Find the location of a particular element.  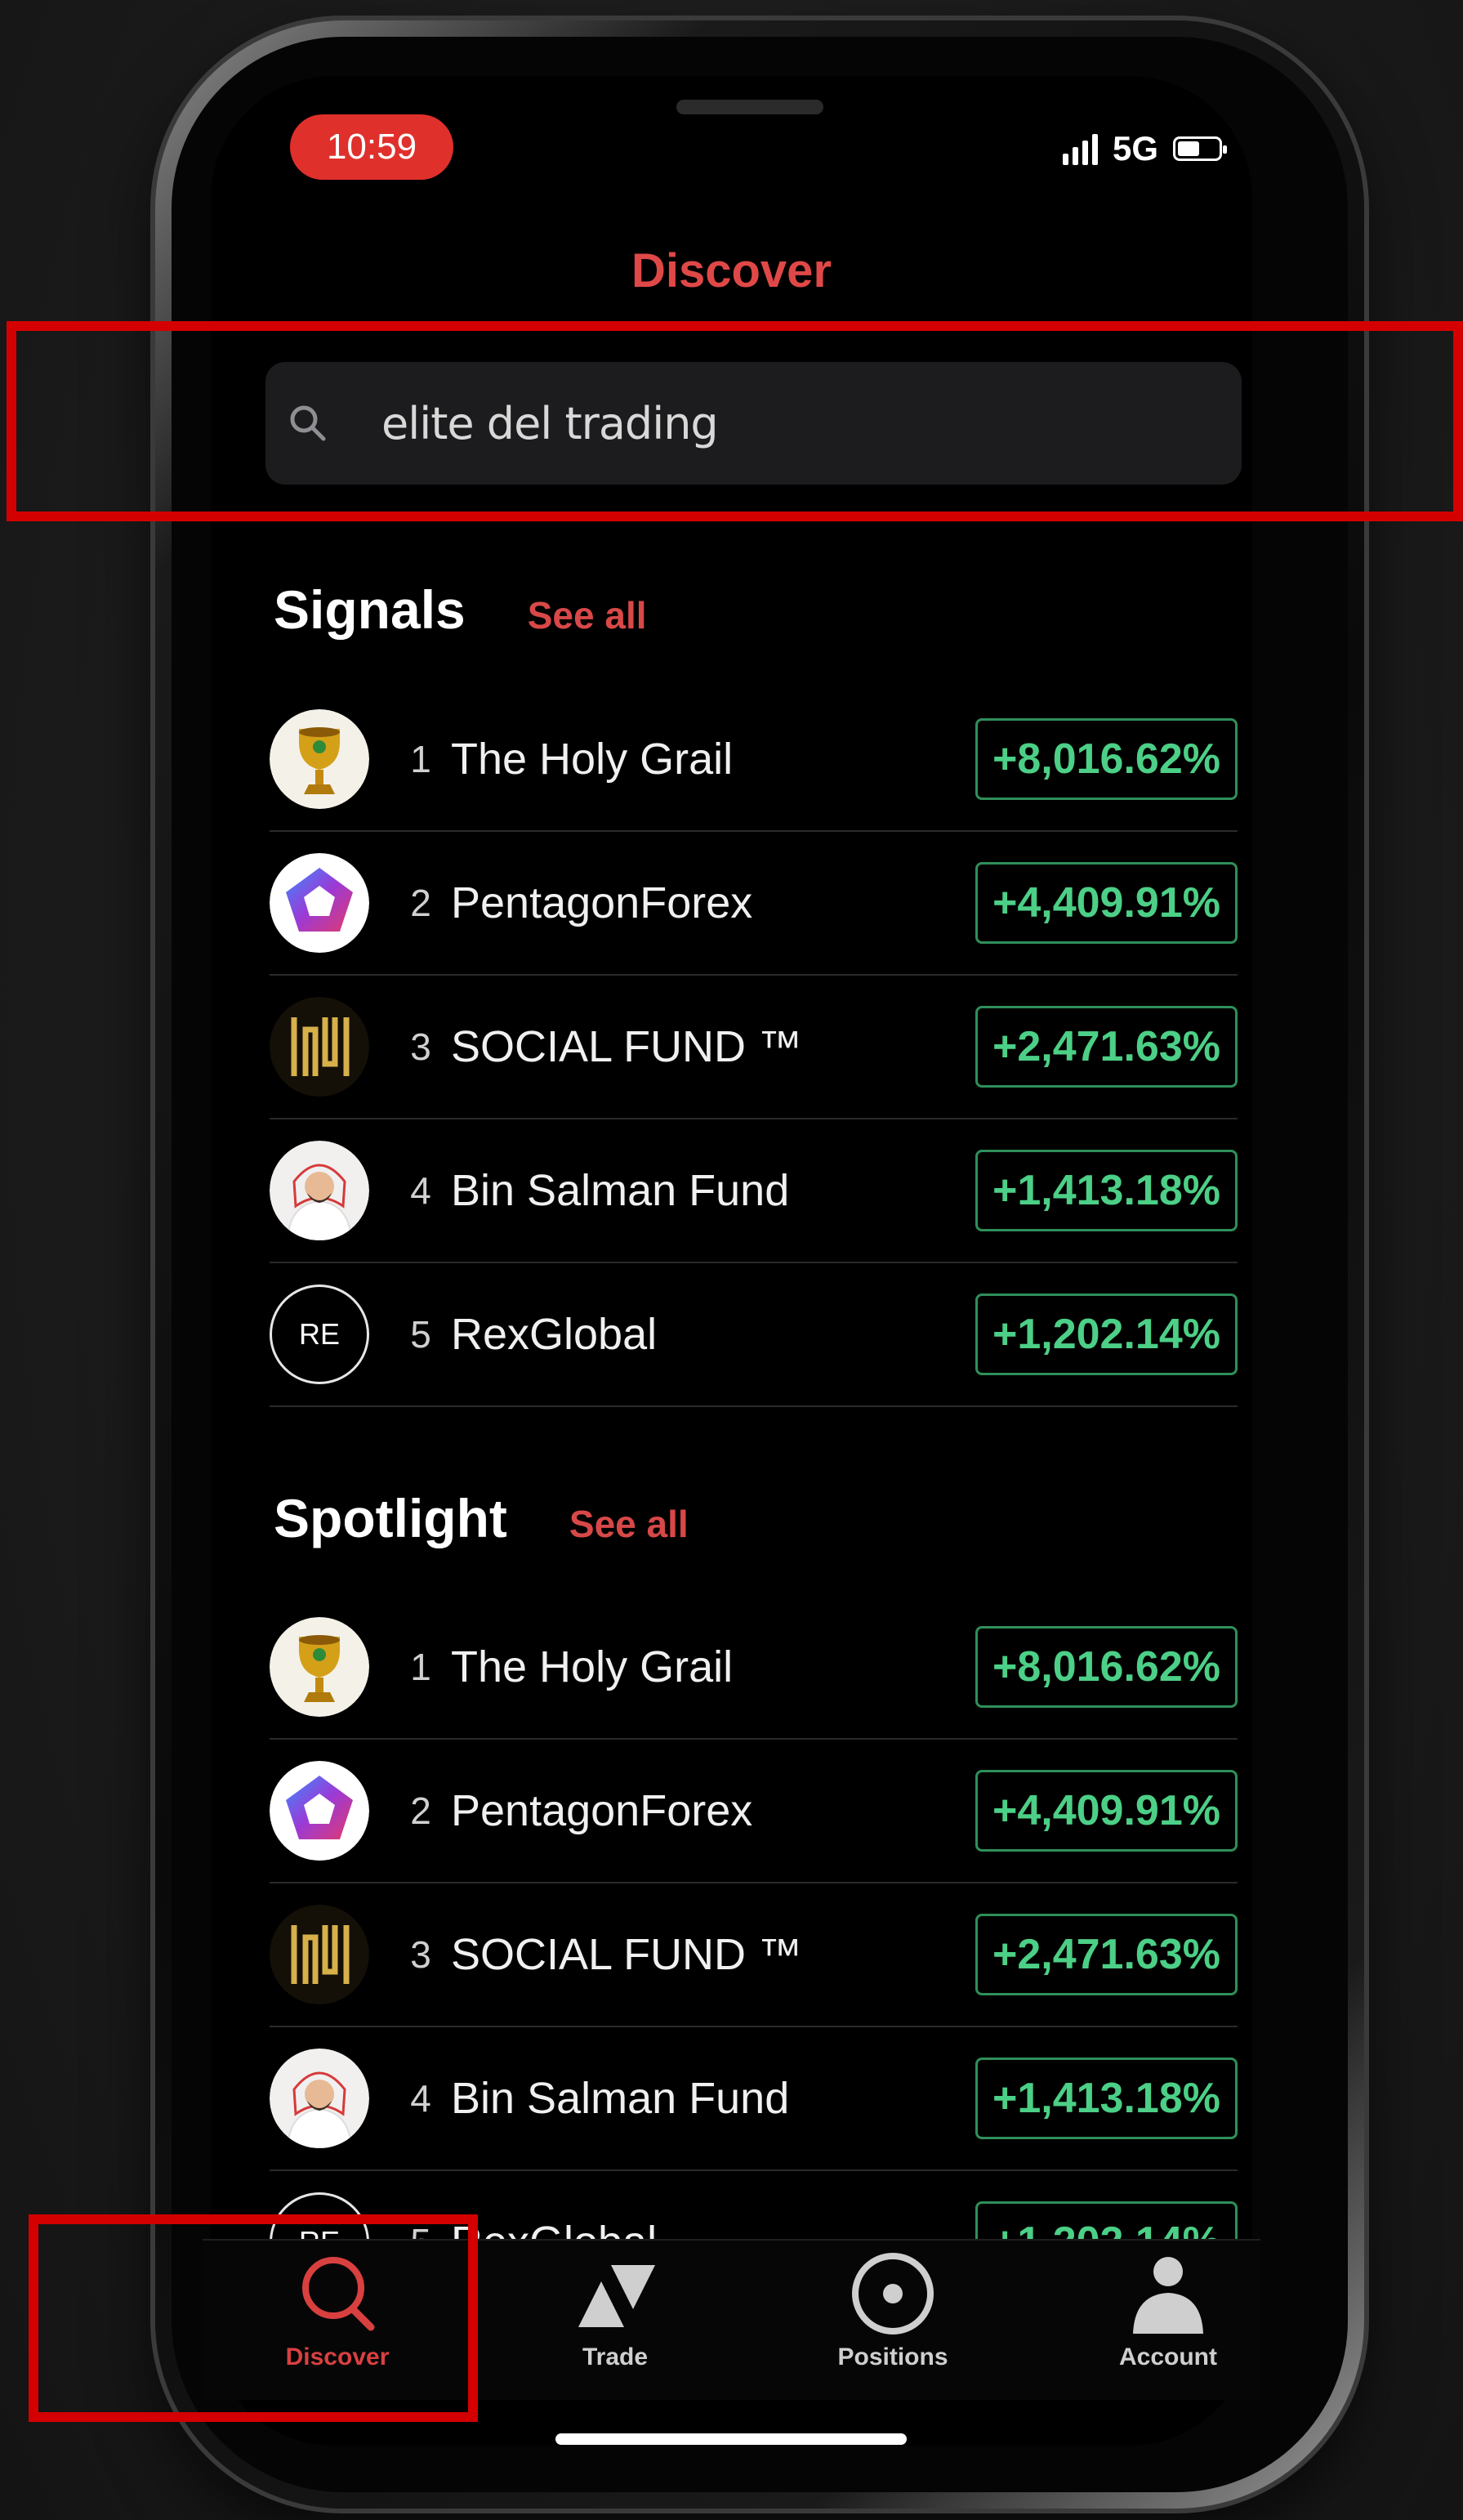

home-indicator is located at coordinates (731, 2439).